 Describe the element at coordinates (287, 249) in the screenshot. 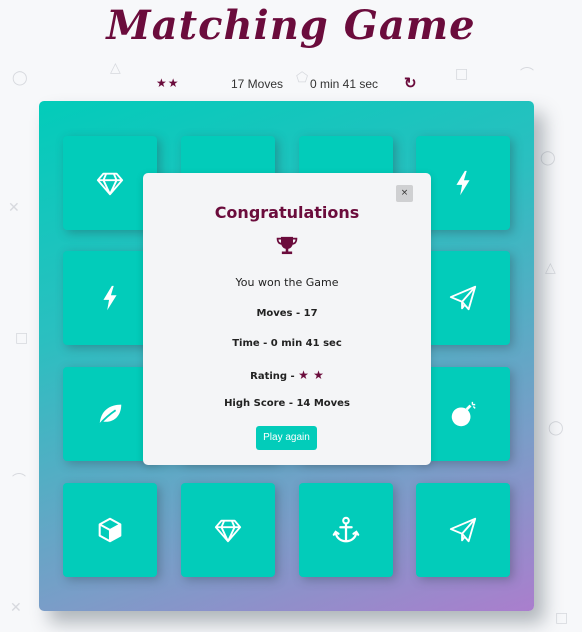

I see `trophy-icon` at that location.